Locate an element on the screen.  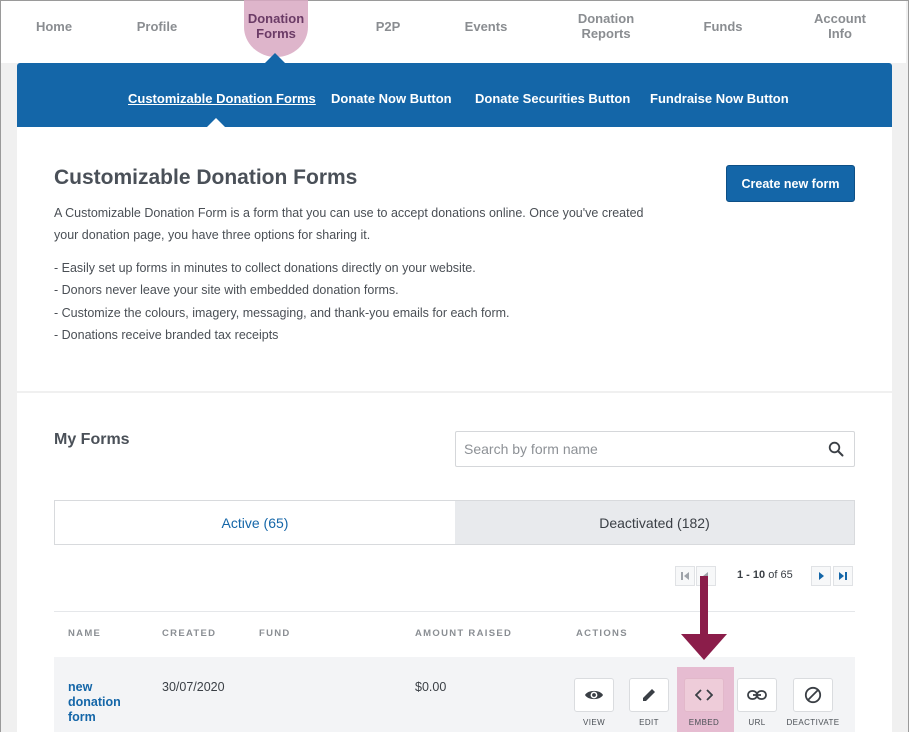
my-forms-title: My Forms is located at coordinates (92, 439).